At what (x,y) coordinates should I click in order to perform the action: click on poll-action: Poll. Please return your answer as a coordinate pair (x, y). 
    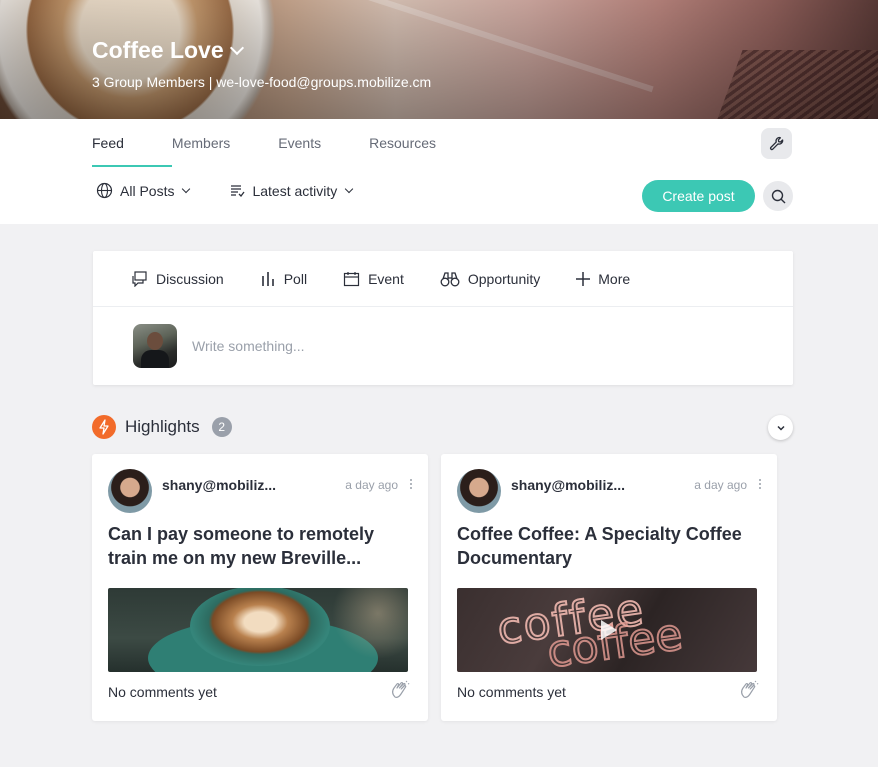
    Looking at the image, I should click on (283, 279).